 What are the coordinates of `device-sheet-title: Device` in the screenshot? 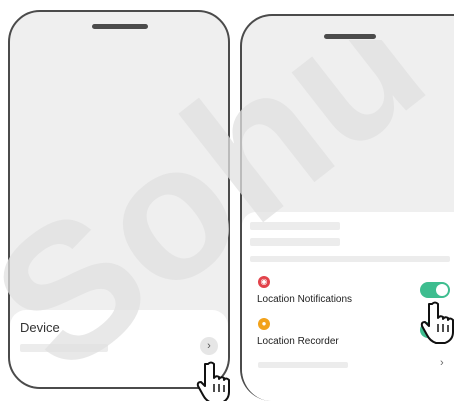 It's located at (40, 327).